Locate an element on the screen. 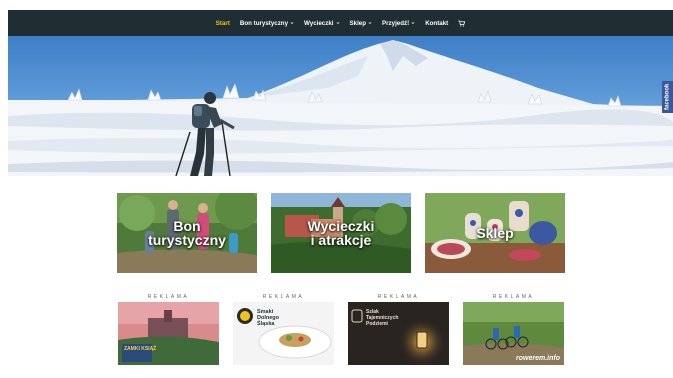 Image resolution: width=673 pixels, height=378 pixels. cart-button is located at coordinates (462, 23).